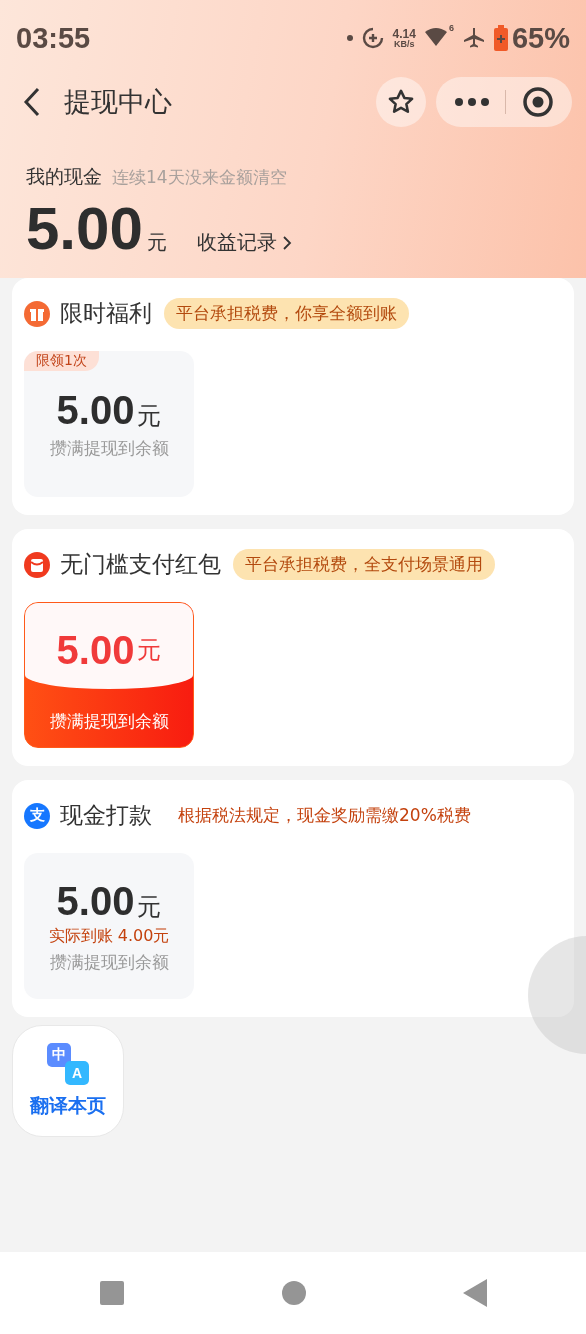  I want to click on section-title: 无门槛支付红包, so click(140, 564).